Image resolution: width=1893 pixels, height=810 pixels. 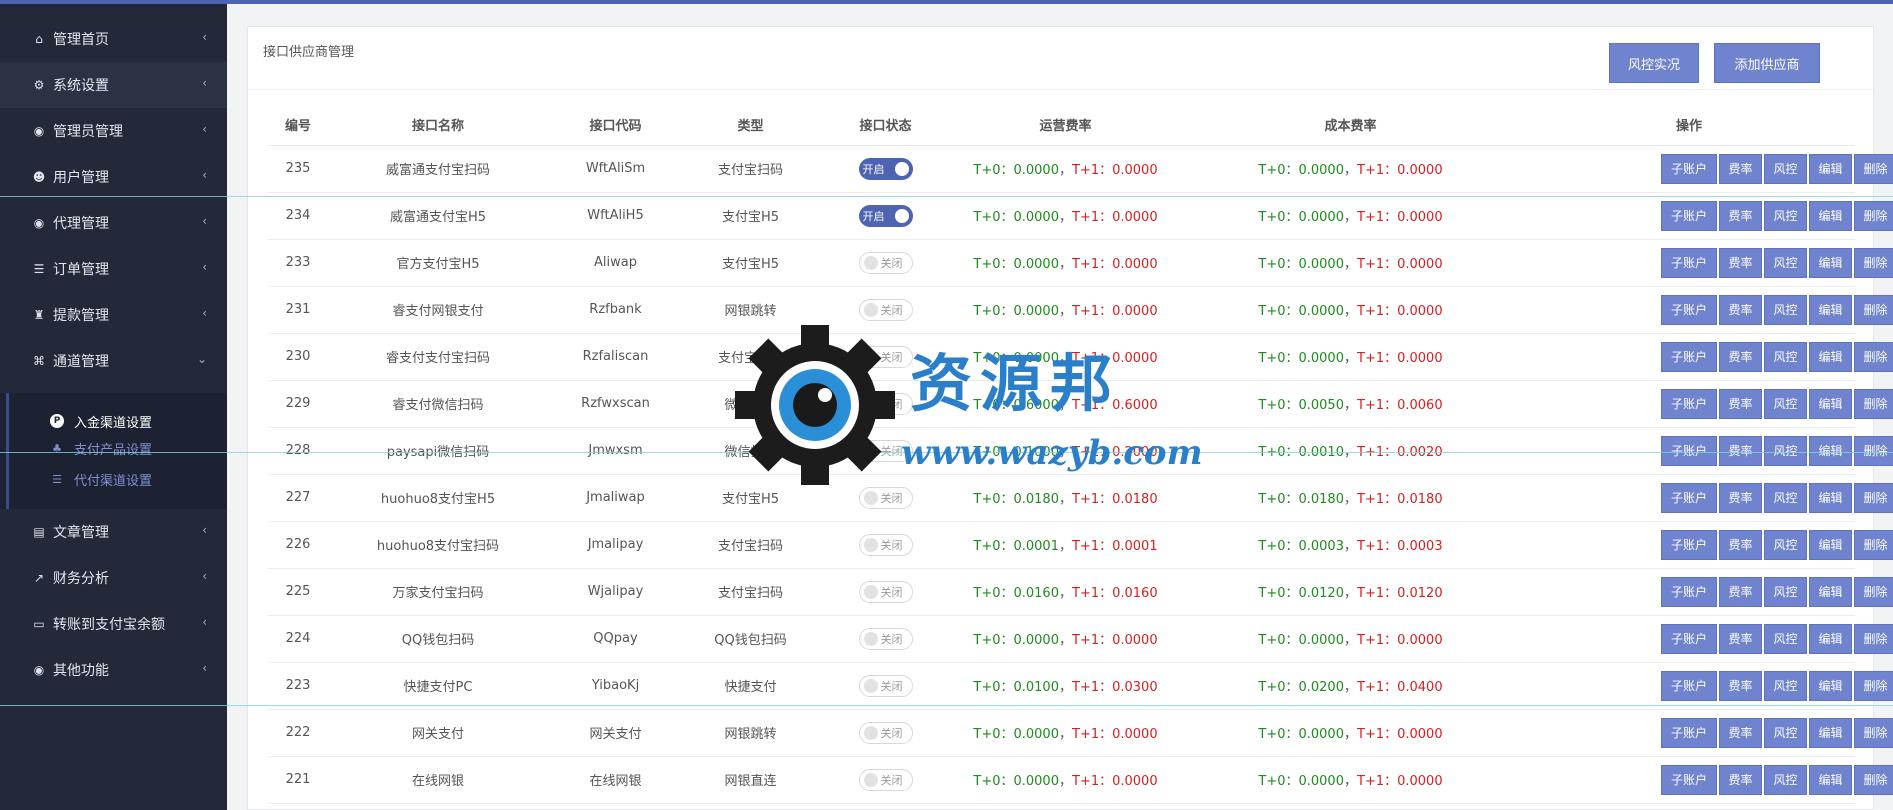 I want to click on sidebar-item-other: ◉ 其他功能 ‹, so click(x=113, y=670).